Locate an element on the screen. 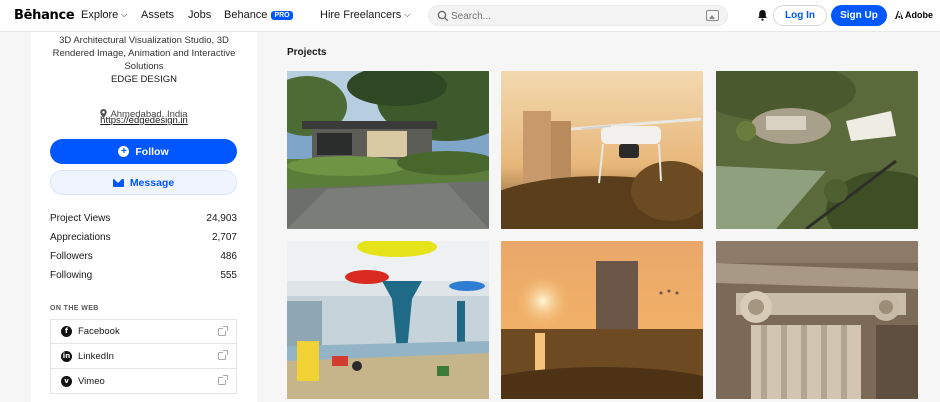 Image resolution: width=940 pixels, height=402 pixels. vimeo-icon: v is located at coordinates (66, 381).